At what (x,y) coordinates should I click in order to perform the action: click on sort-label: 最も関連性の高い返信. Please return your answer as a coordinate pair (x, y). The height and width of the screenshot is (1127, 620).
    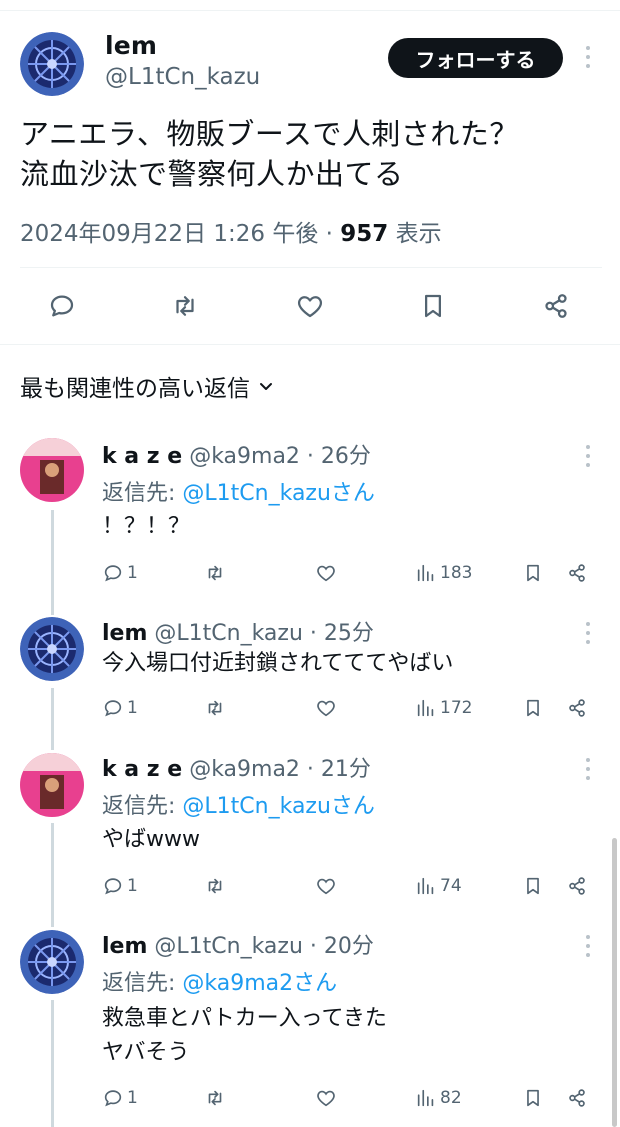
    Looking at the image, I should click on (135, 389).